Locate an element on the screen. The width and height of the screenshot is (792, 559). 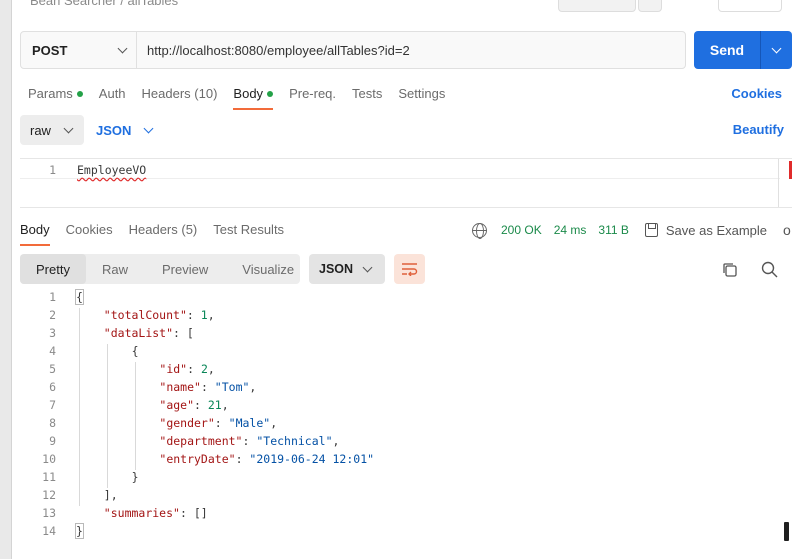
json-key: "age" is located at coordinates (177, 405).